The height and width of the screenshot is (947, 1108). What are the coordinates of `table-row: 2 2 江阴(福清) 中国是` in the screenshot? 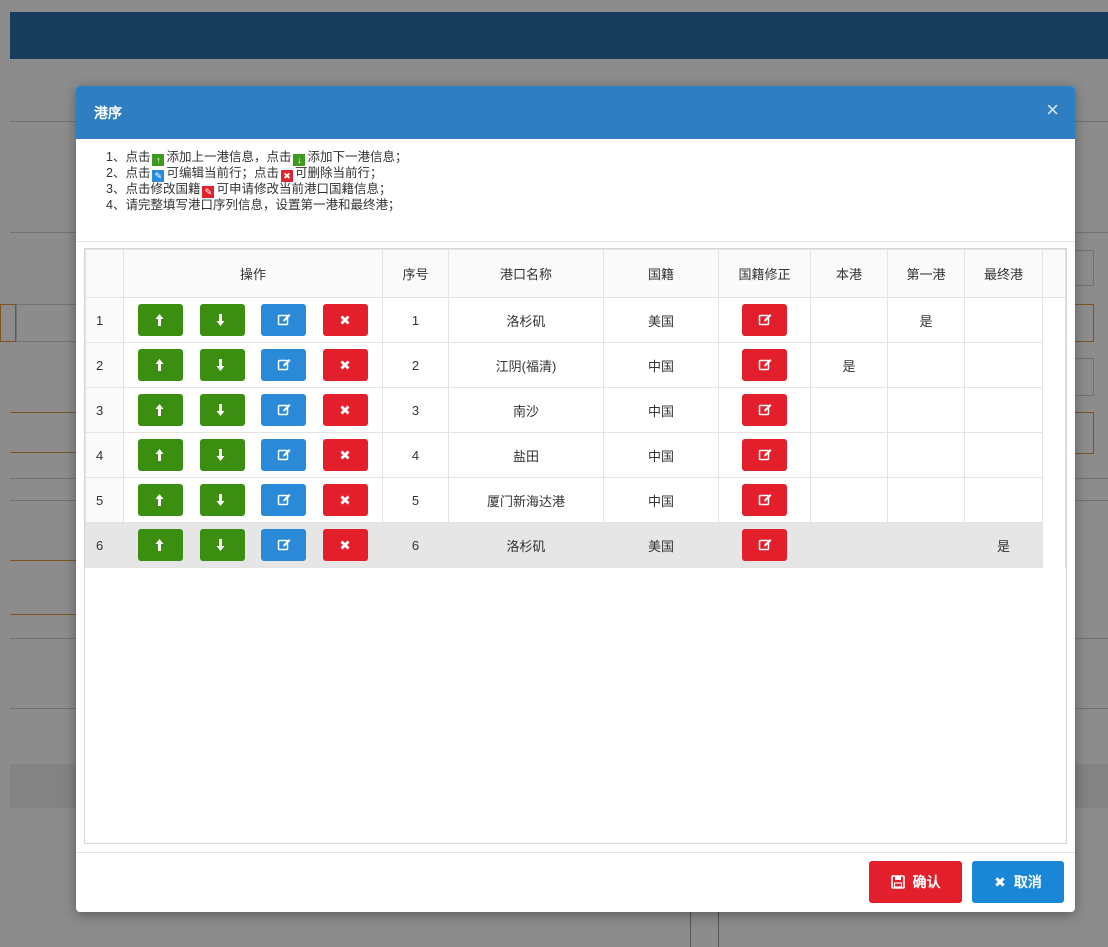 It's located at (575, 365).